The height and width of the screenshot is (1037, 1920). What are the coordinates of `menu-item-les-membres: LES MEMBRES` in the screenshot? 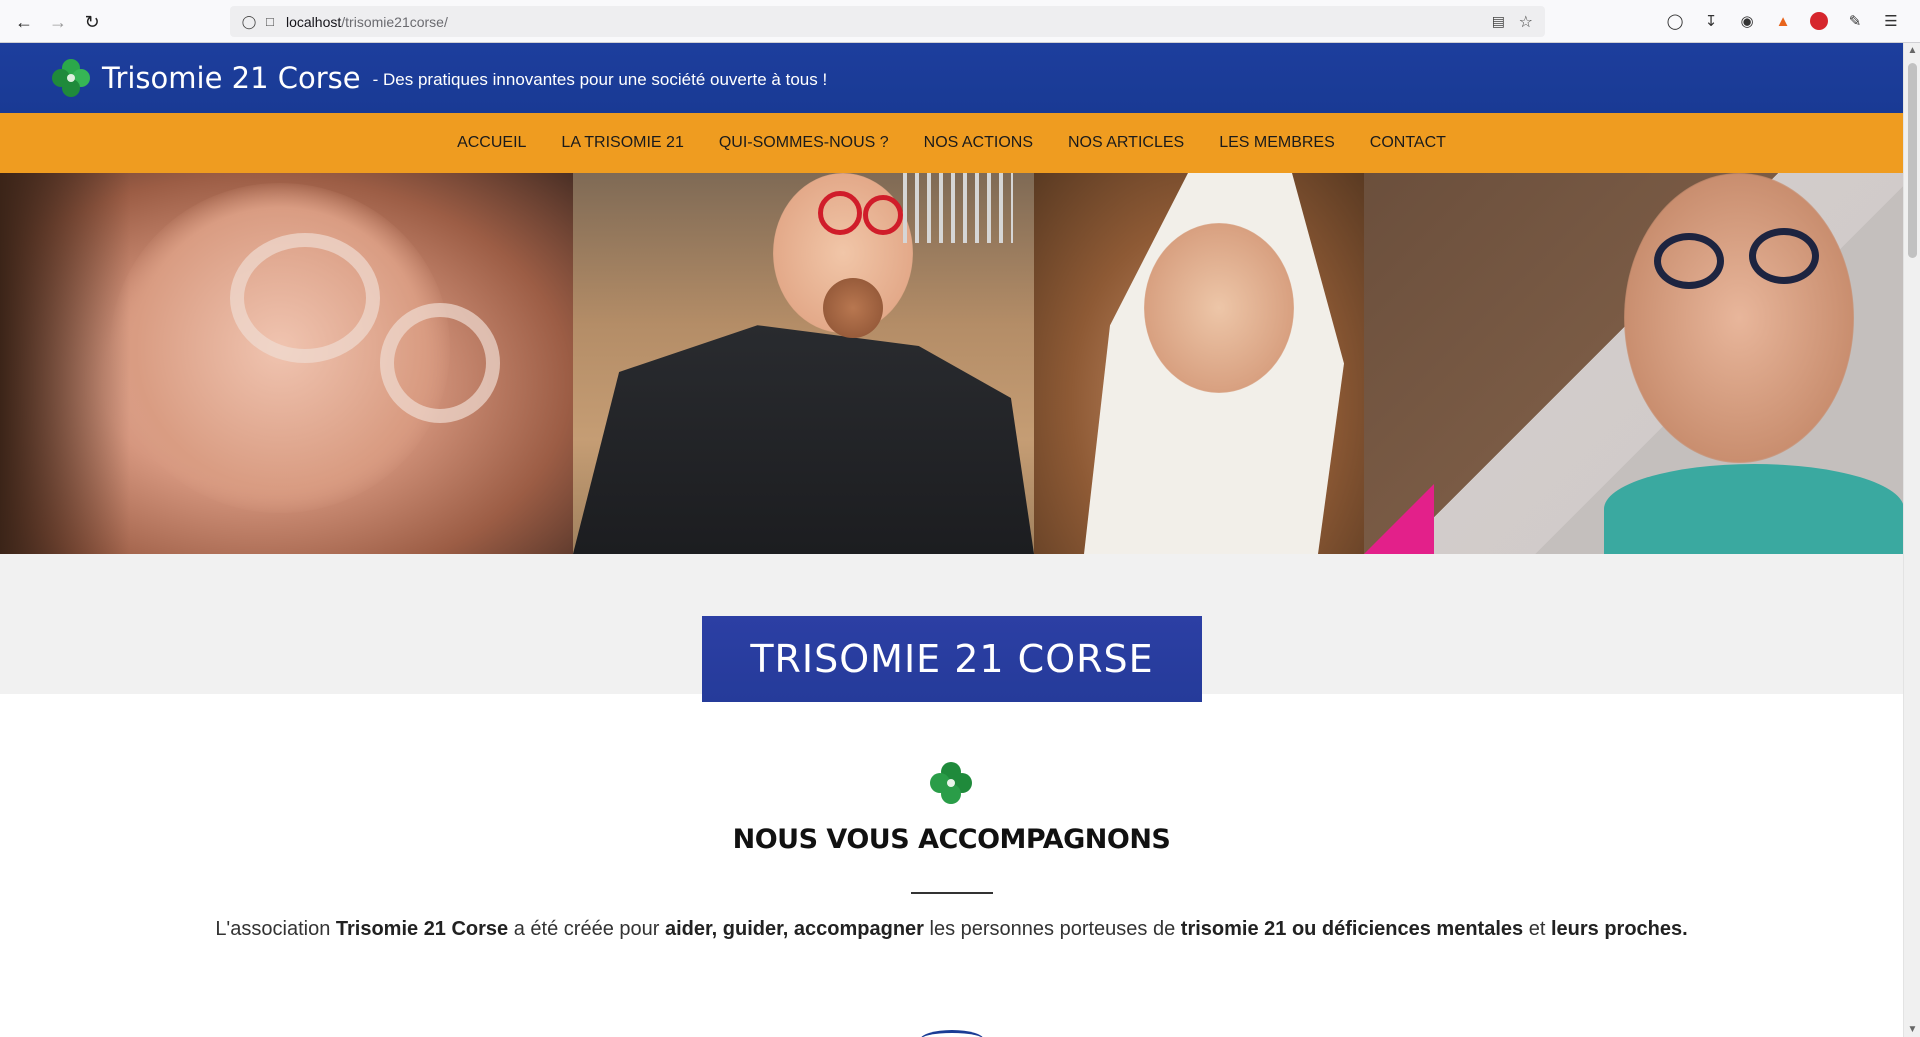 It's located at (1277, 143).